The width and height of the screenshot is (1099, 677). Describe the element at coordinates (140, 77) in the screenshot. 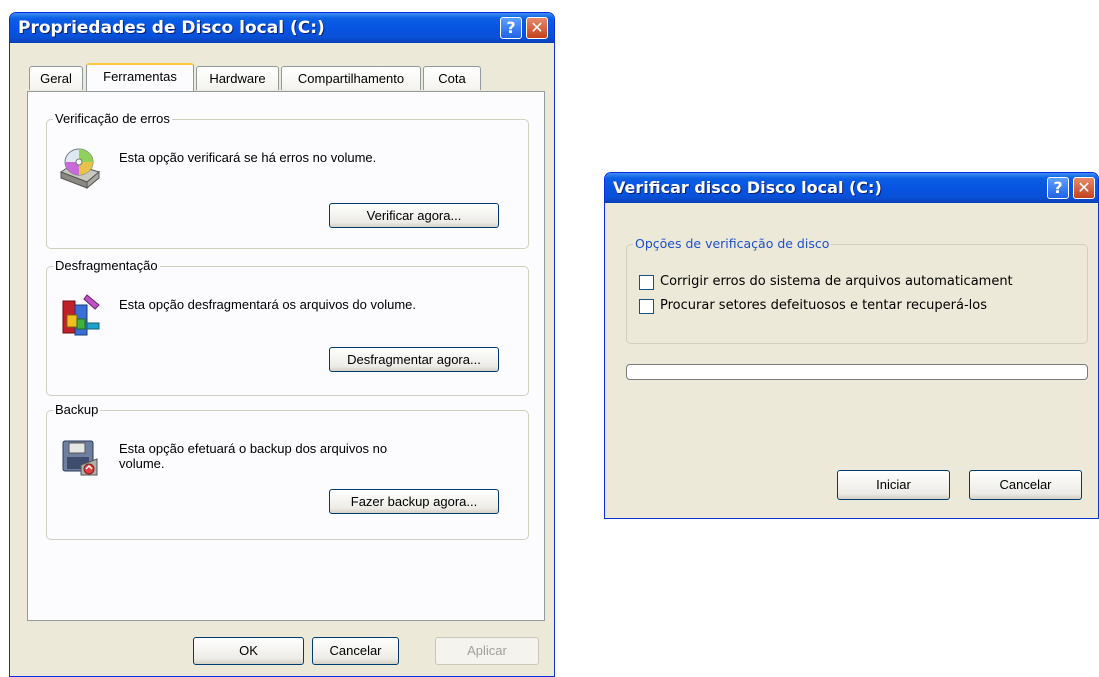

I see `tab-ferramentas: Ferramentas` at that location.